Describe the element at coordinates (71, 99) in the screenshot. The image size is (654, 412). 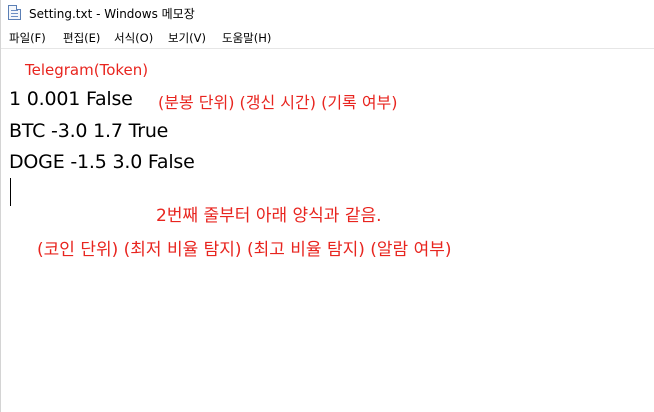
I see `text-line-1: 1 0.001 False` at that location.